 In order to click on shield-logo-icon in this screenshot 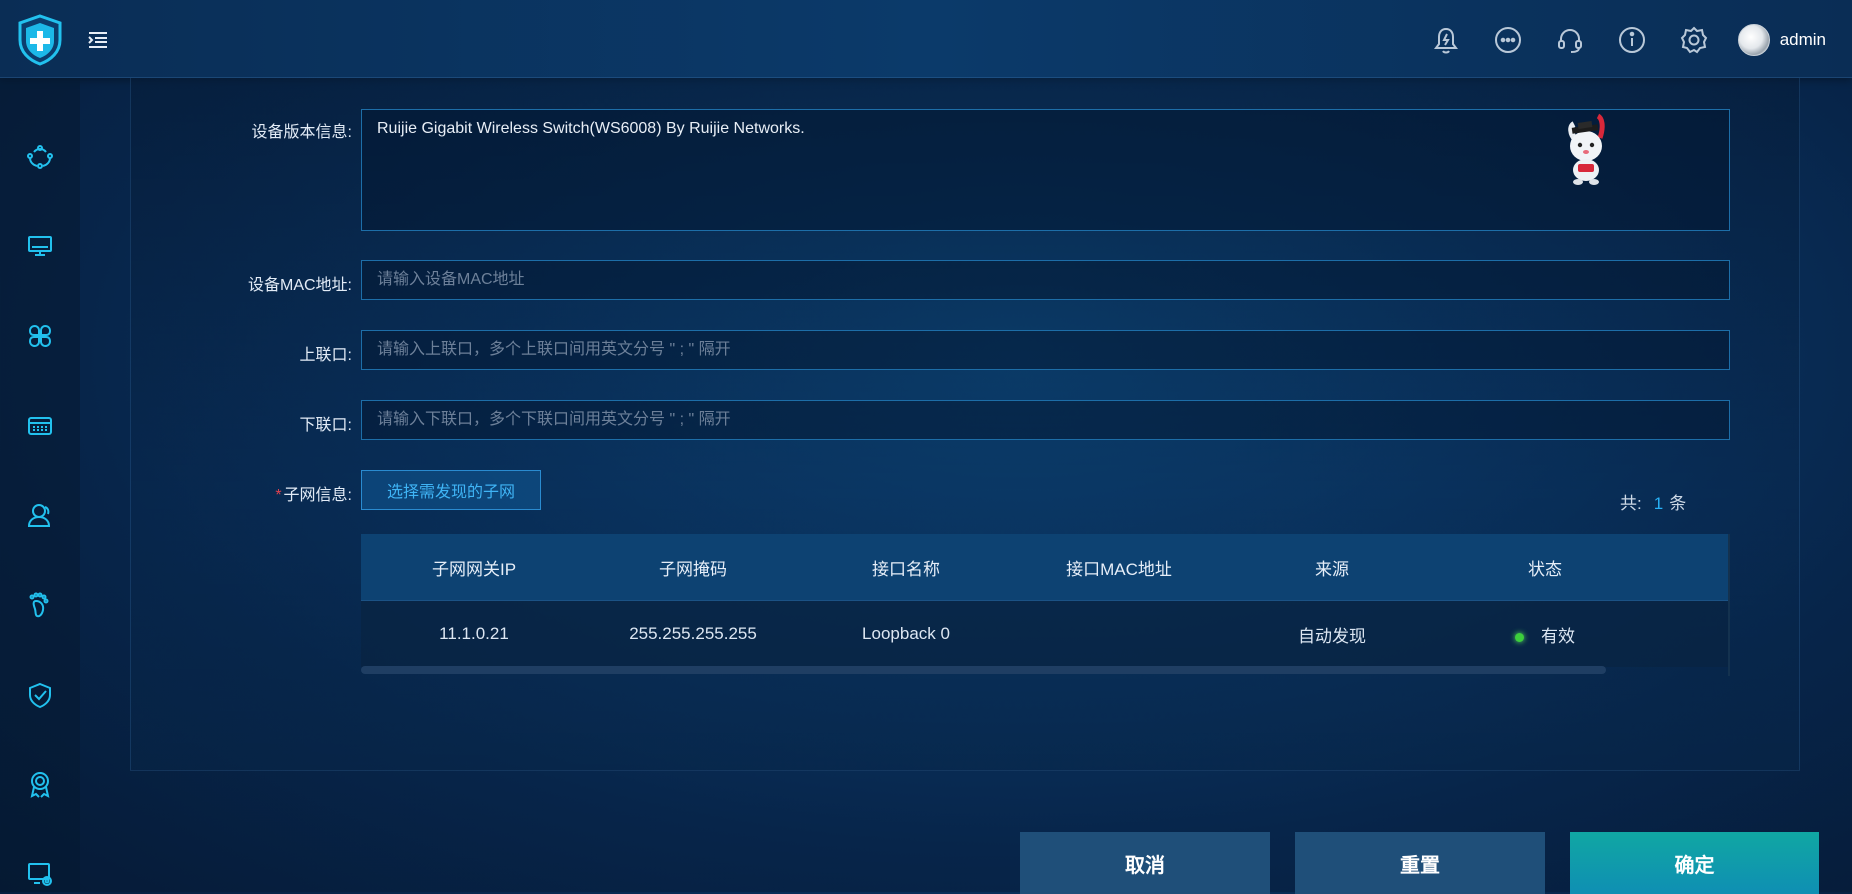, I will do `click(40, 40)`.